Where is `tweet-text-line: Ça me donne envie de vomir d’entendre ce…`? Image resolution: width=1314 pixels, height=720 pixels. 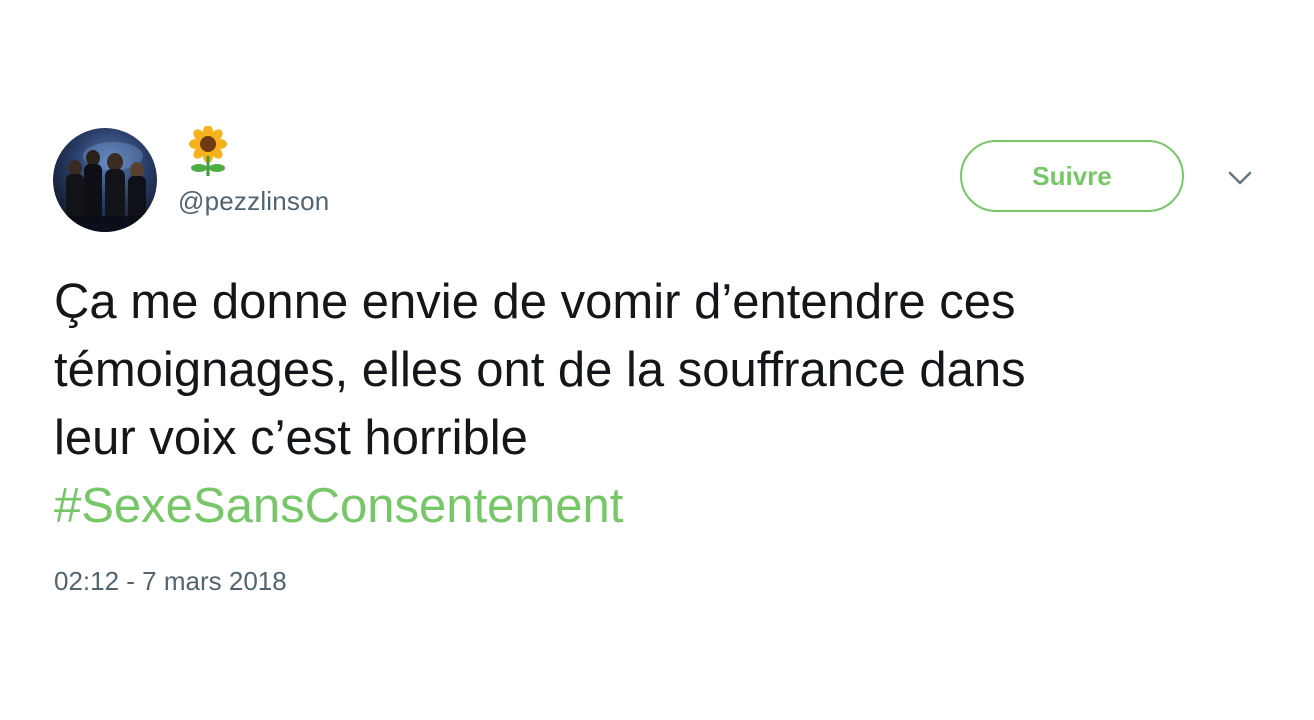 tweet-text-line: Ça me donne envie de vomir d’entendre ce… is located at coordinates (535, 302).